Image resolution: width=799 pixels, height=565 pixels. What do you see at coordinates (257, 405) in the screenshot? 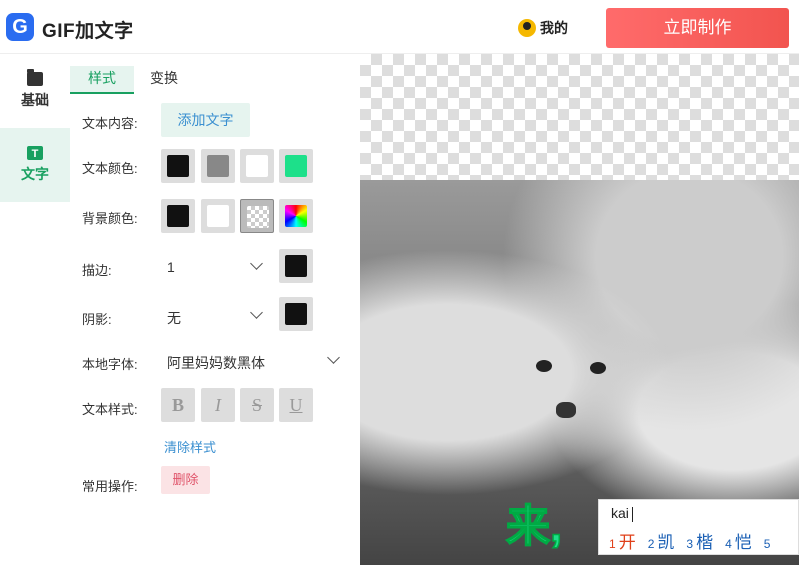
I see `strikethrough-button: S` at bounding box center [257, 405].